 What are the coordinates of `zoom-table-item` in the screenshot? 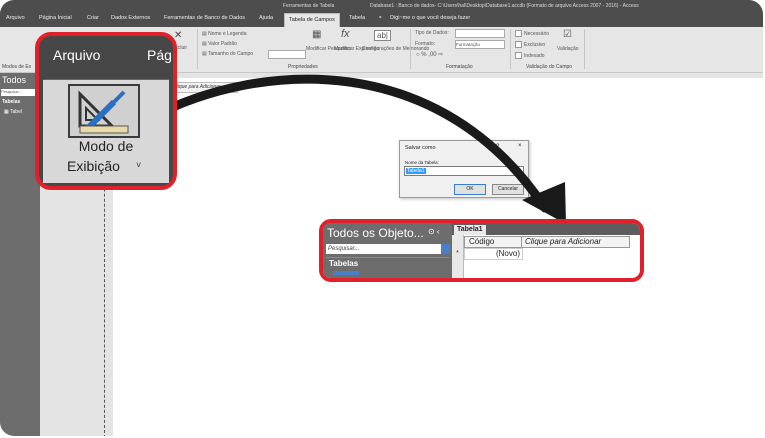 It's located at (346, 273).